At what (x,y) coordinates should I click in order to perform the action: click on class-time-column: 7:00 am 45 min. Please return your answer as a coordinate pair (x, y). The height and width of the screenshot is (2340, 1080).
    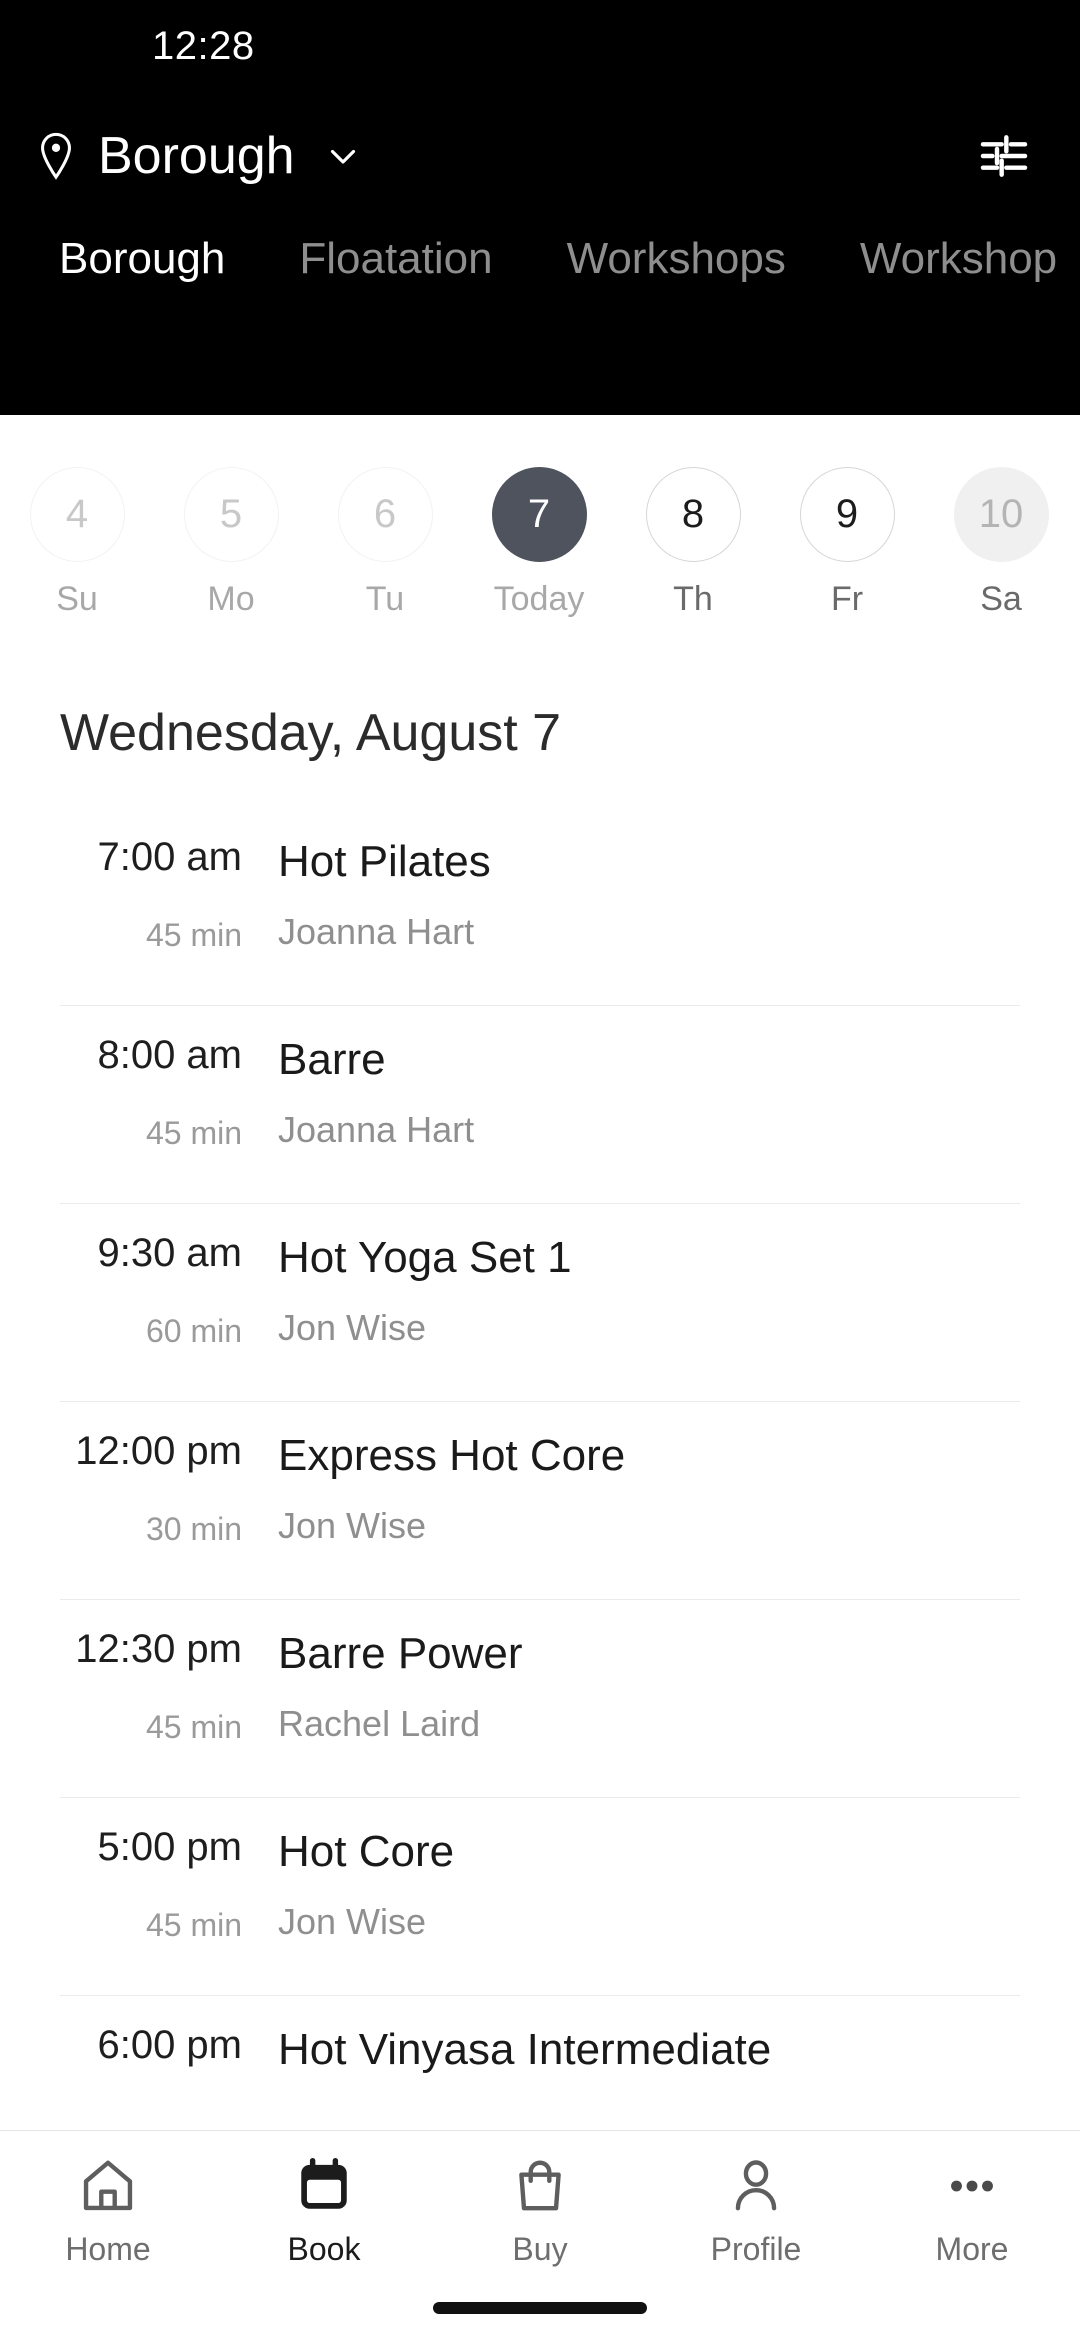
    Looking at the image, I should click on (139, 895).